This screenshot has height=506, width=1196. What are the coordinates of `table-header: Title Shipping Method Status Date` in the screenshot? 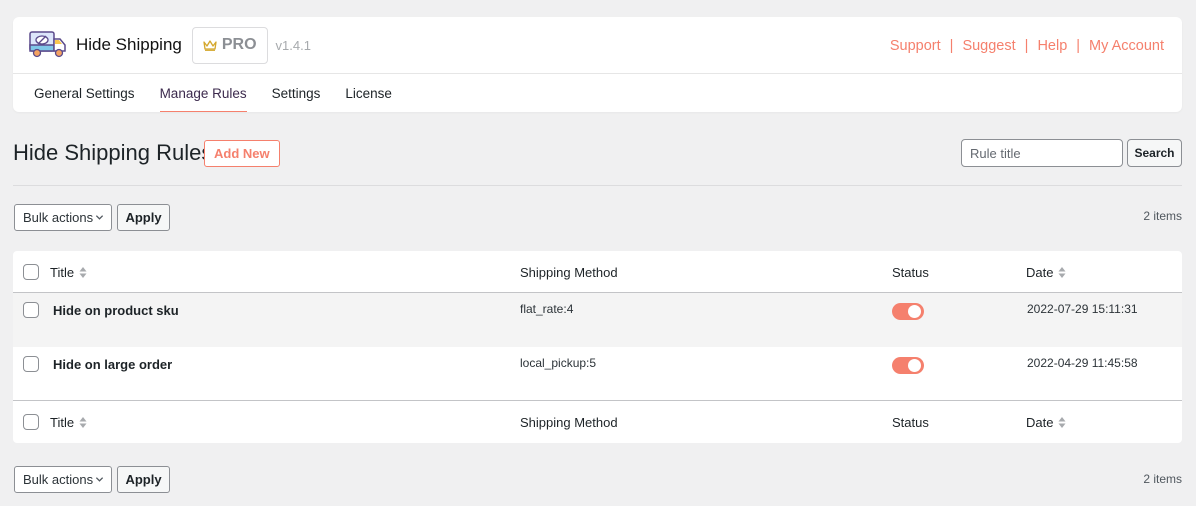 It's located at (597, 272).